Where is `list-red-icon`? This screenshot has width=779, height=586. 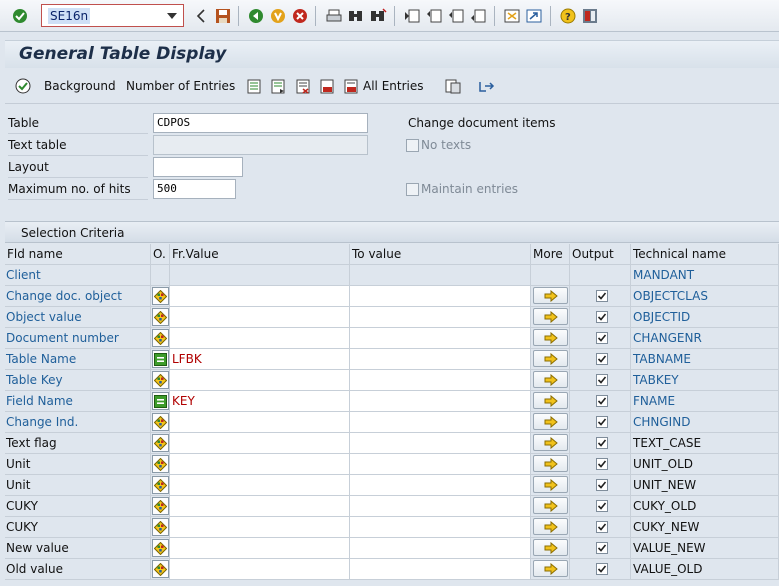
list-red-icon is located at coordinates (327, 88).